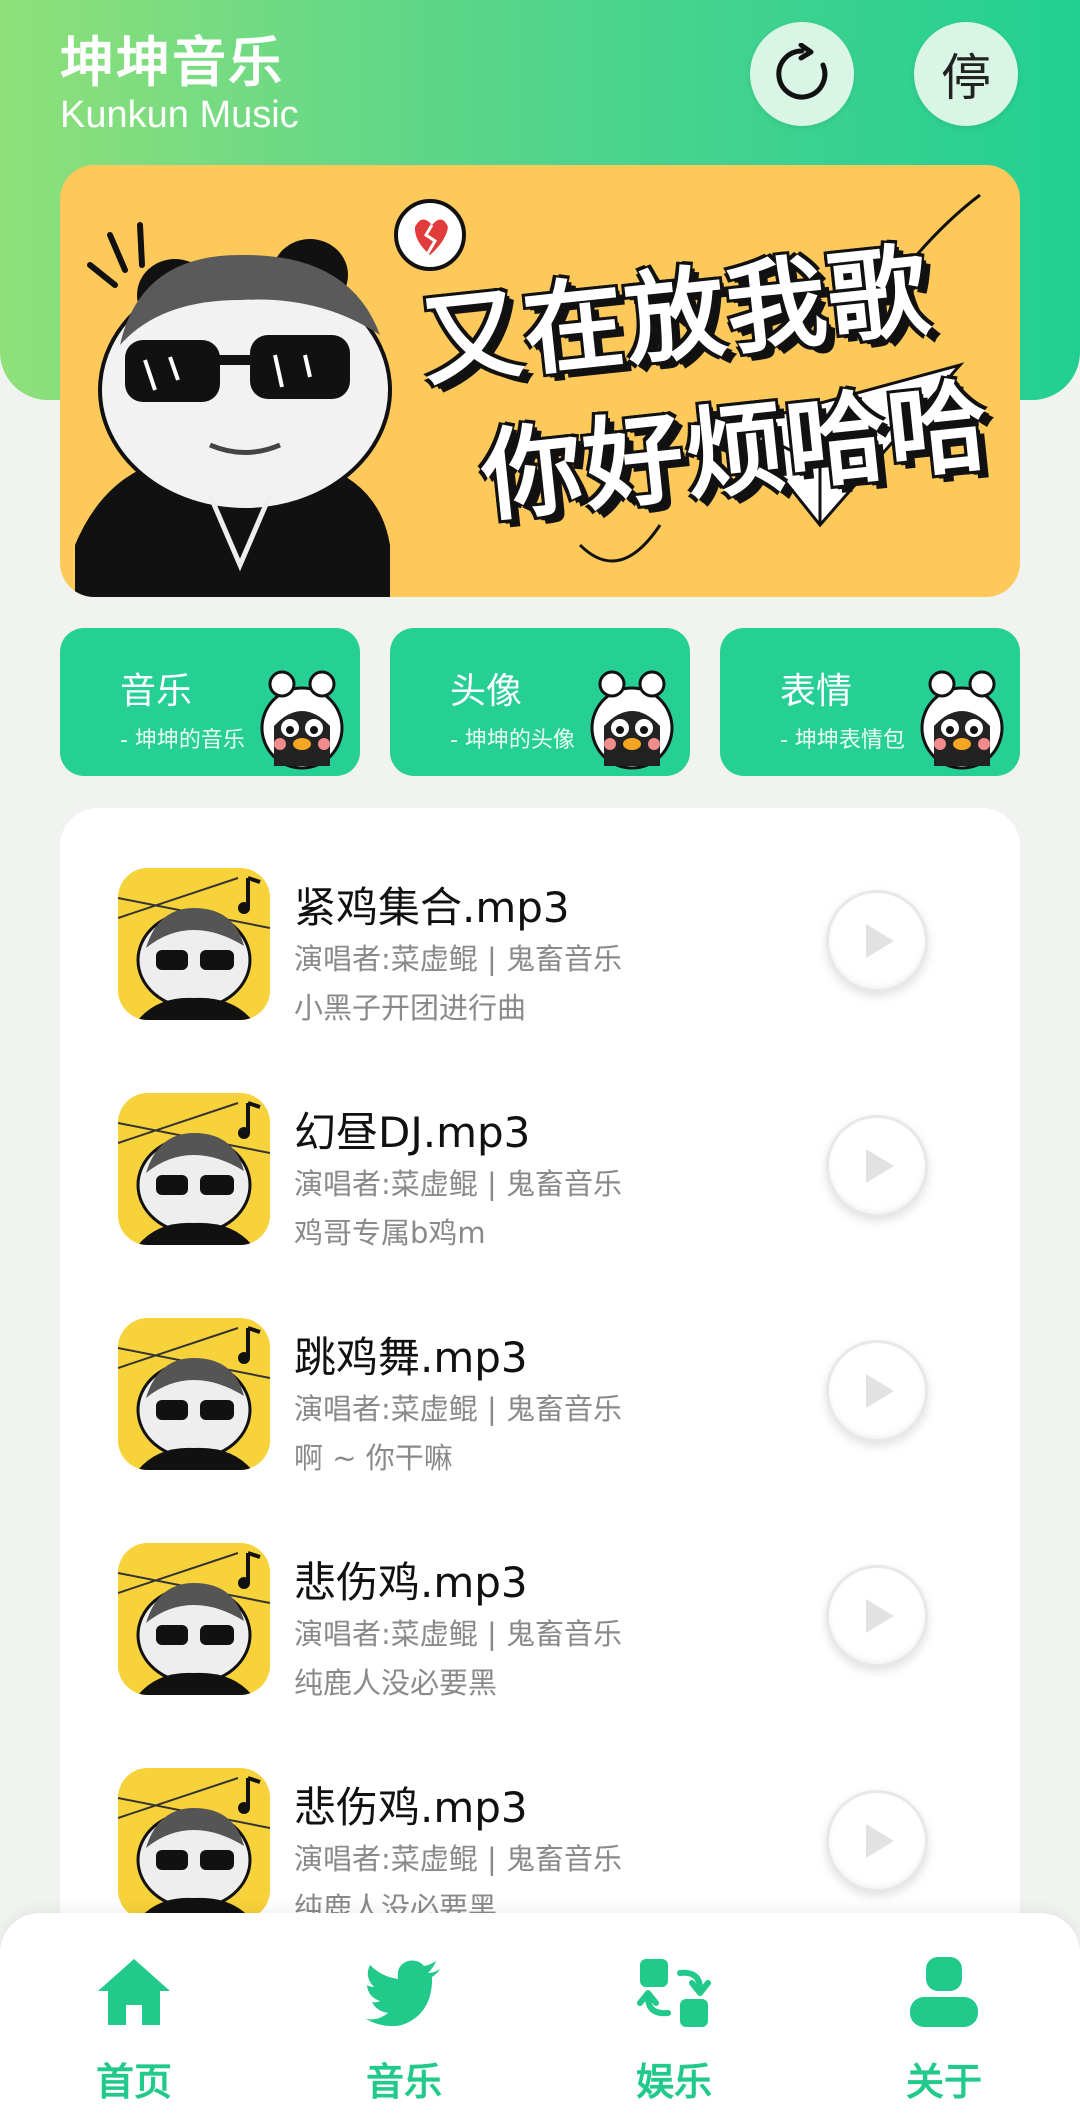  I want to click on stop-button: 停, so click(966, 74).